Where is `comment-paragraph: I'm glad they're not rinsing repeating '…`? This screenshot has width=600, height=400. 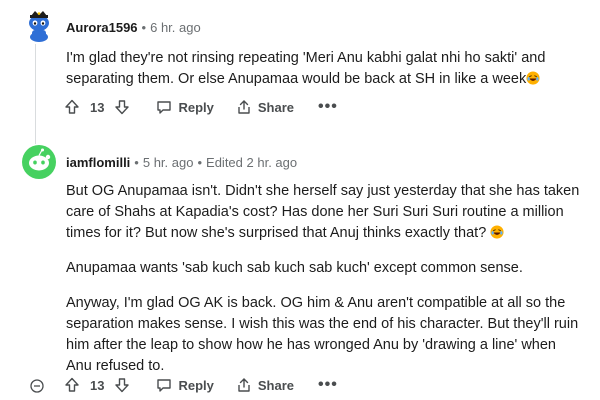
comment-paragraph: I'm glad they're not rinsing repeating '… is located at coordinates (306, 68).